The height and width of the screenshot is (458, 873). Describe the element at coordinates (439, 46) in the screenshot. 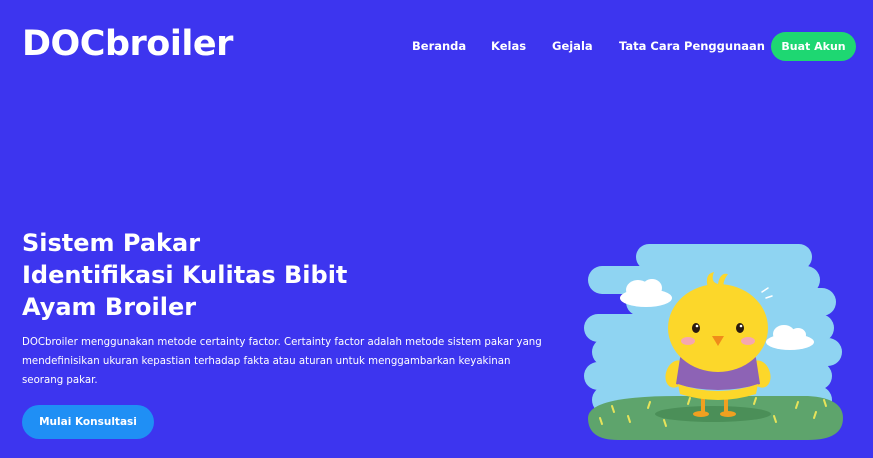

I see `nav-beranda: Beranda` at that location.